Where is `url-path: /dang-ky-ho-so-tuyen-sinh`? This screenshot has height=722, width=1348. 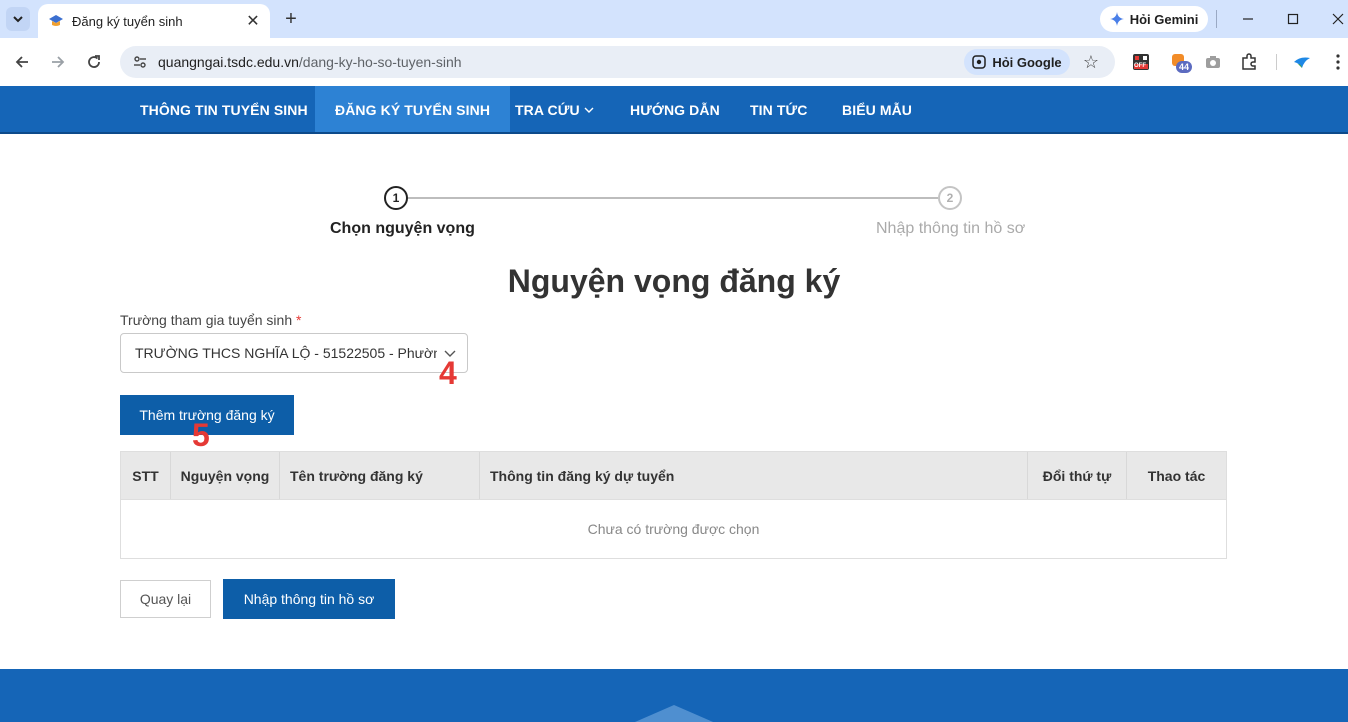 url-path: /dang-ky-ho-so-tuyen-sinh is located at coordinates (380, 62).